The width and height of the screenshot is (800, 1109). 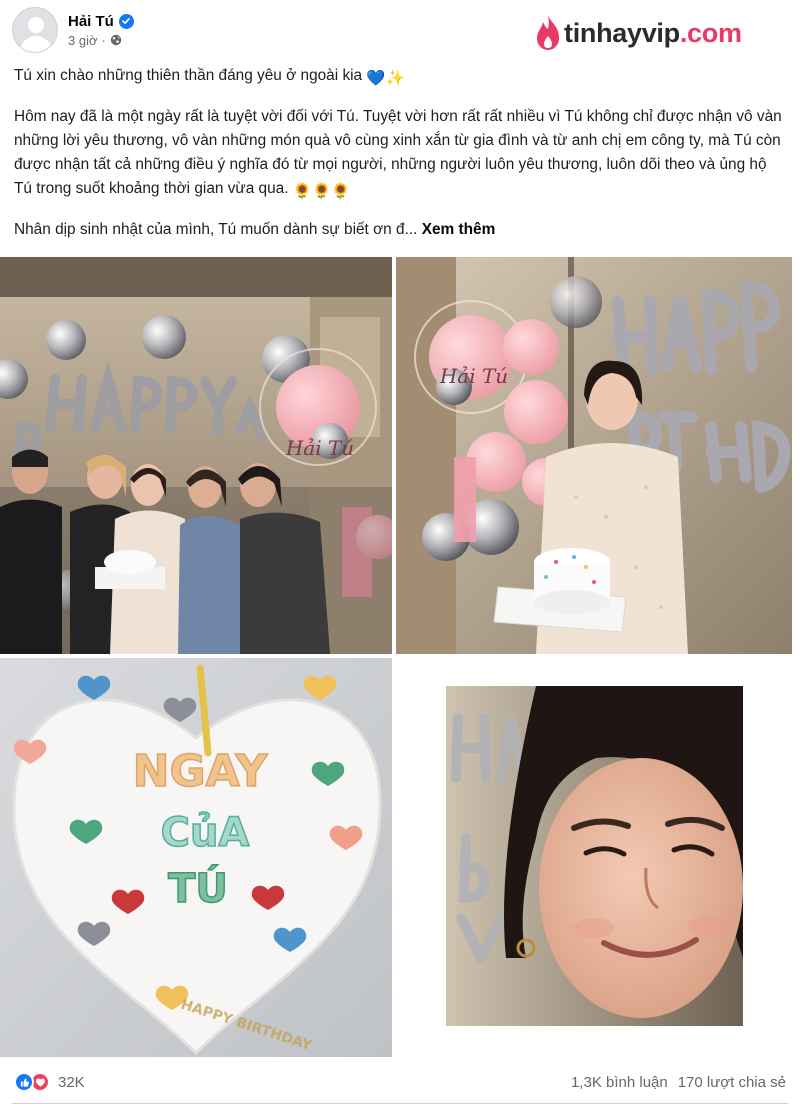 I want to click on heart-sparkle-emoji: 💙✨, so click(x=385, y=78).